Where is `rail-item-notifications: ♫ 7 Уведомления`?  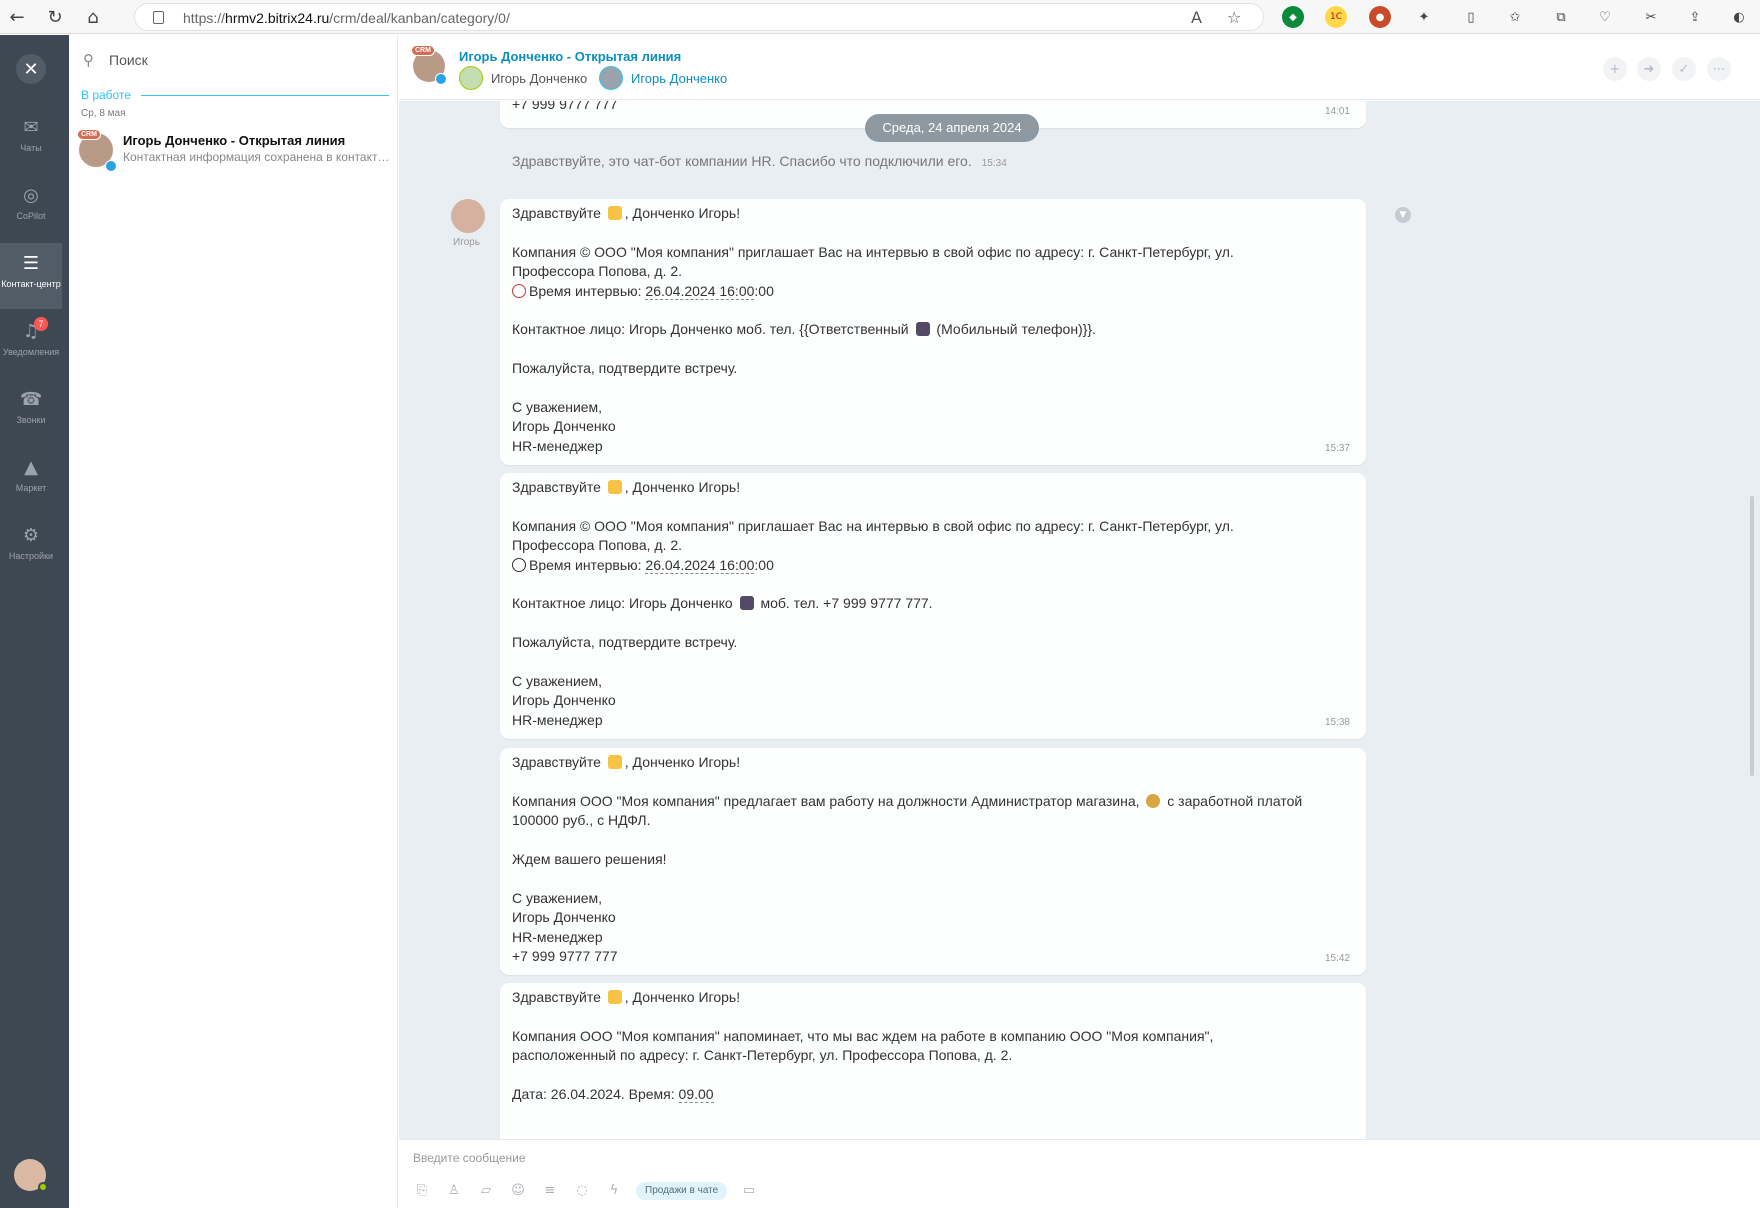 rail-item-notifications: ♫ 7 Уведомления is located at coordinates (31, 344).